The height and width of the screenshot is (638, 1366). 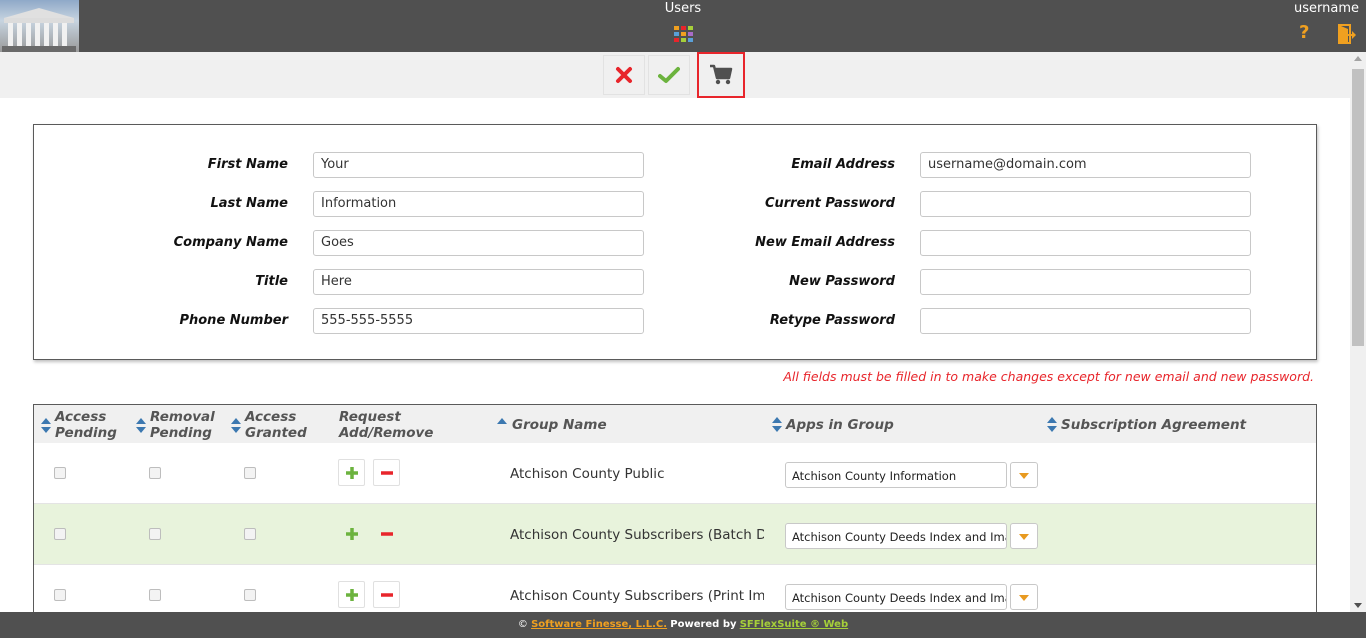 I want to click on apps-grid-icon, so click(x=683, y=34).